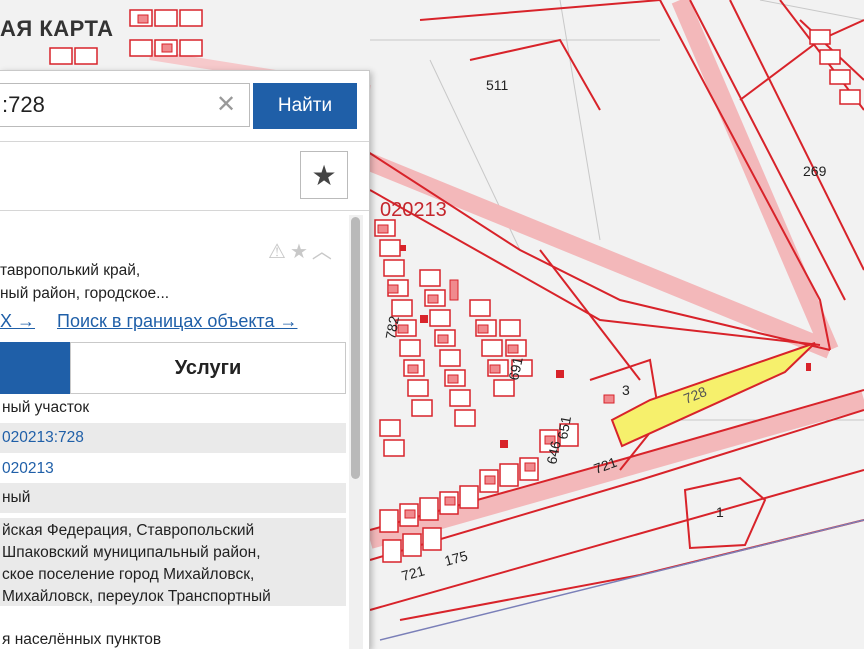  I want to click on search-bar: ✕ Найти, so click(184, 102).